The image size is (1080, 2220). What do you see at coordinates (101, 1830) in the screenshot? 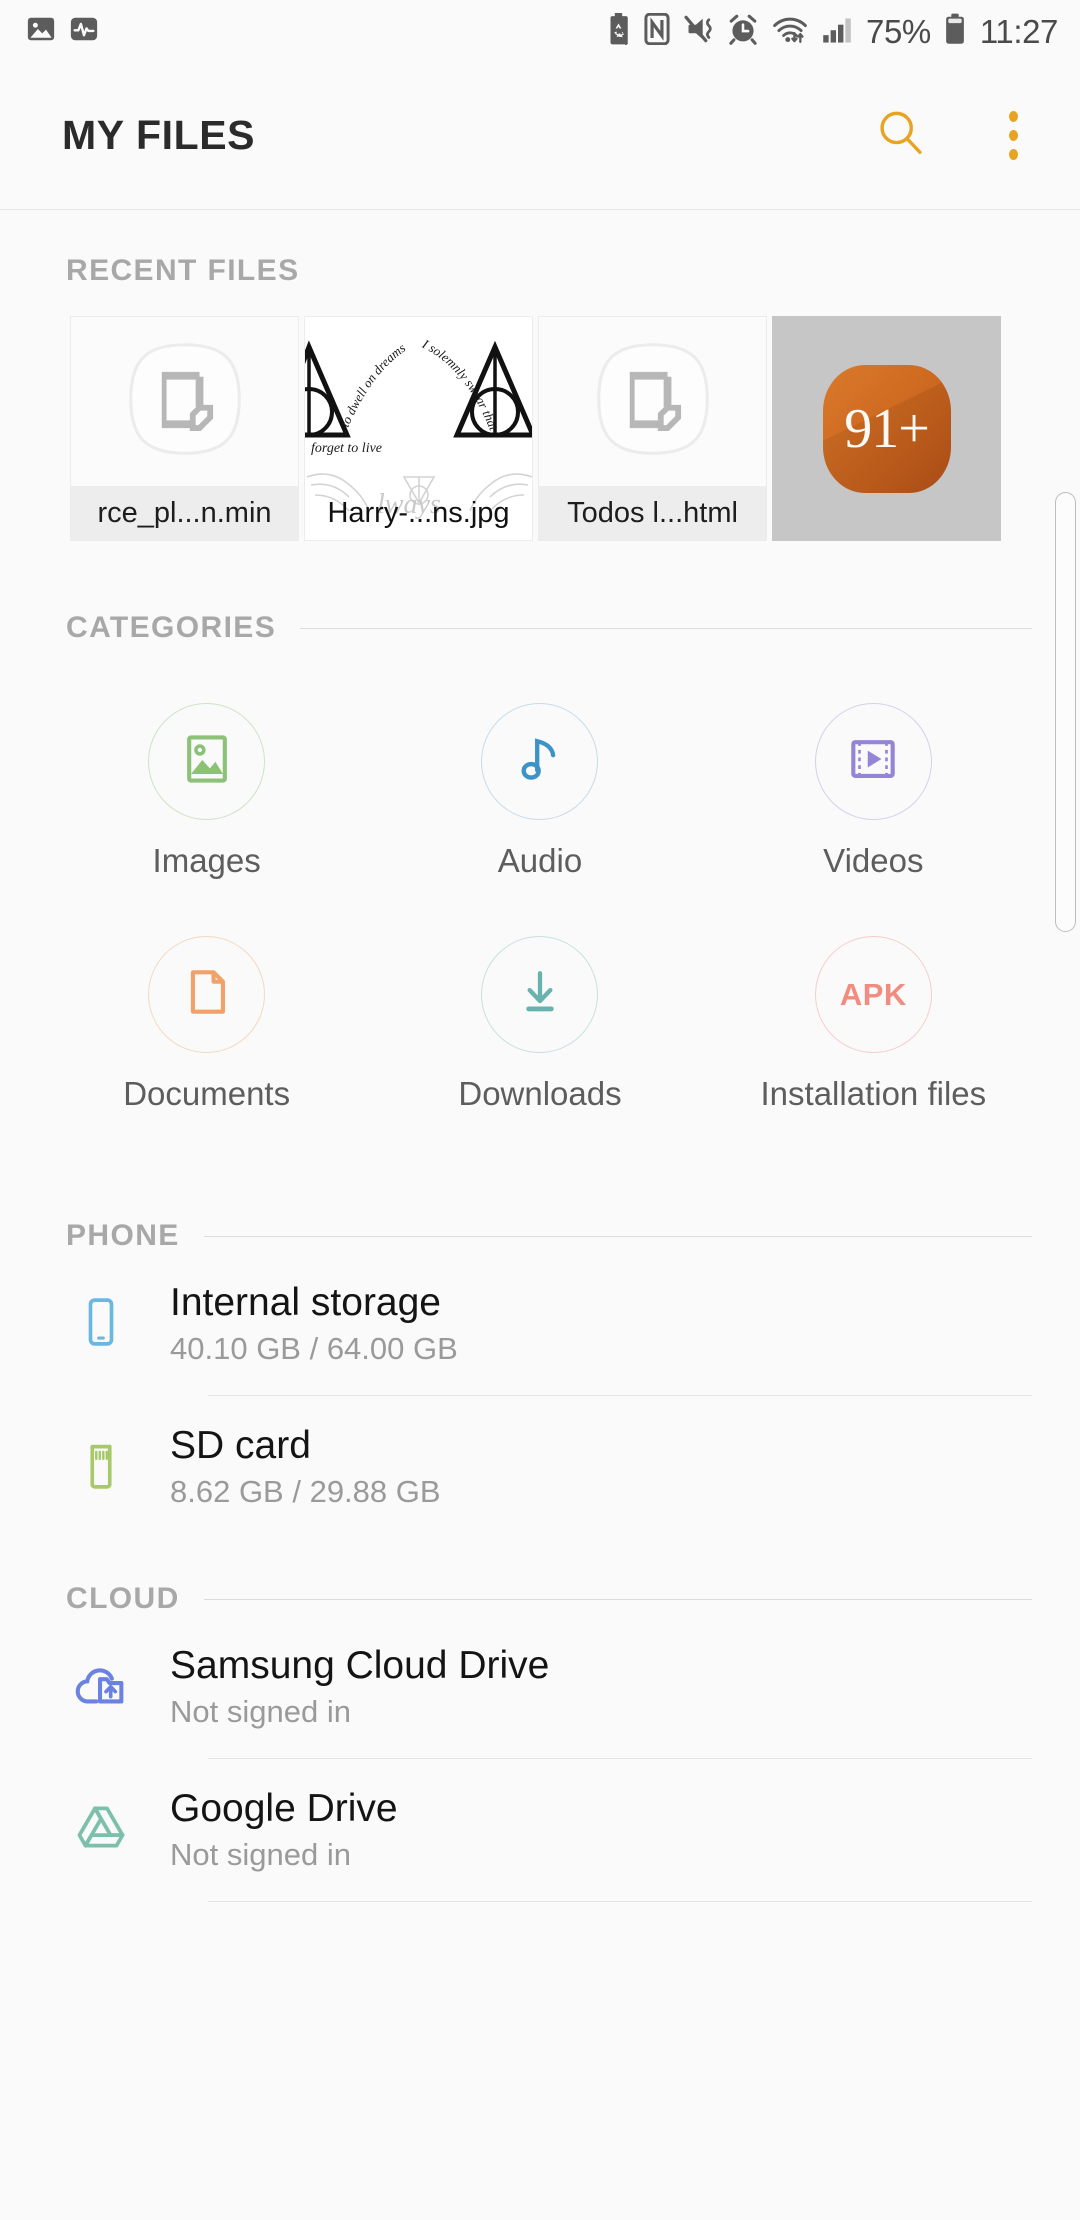
I see `google-drive-icon` at bounding box center [101, 1830].